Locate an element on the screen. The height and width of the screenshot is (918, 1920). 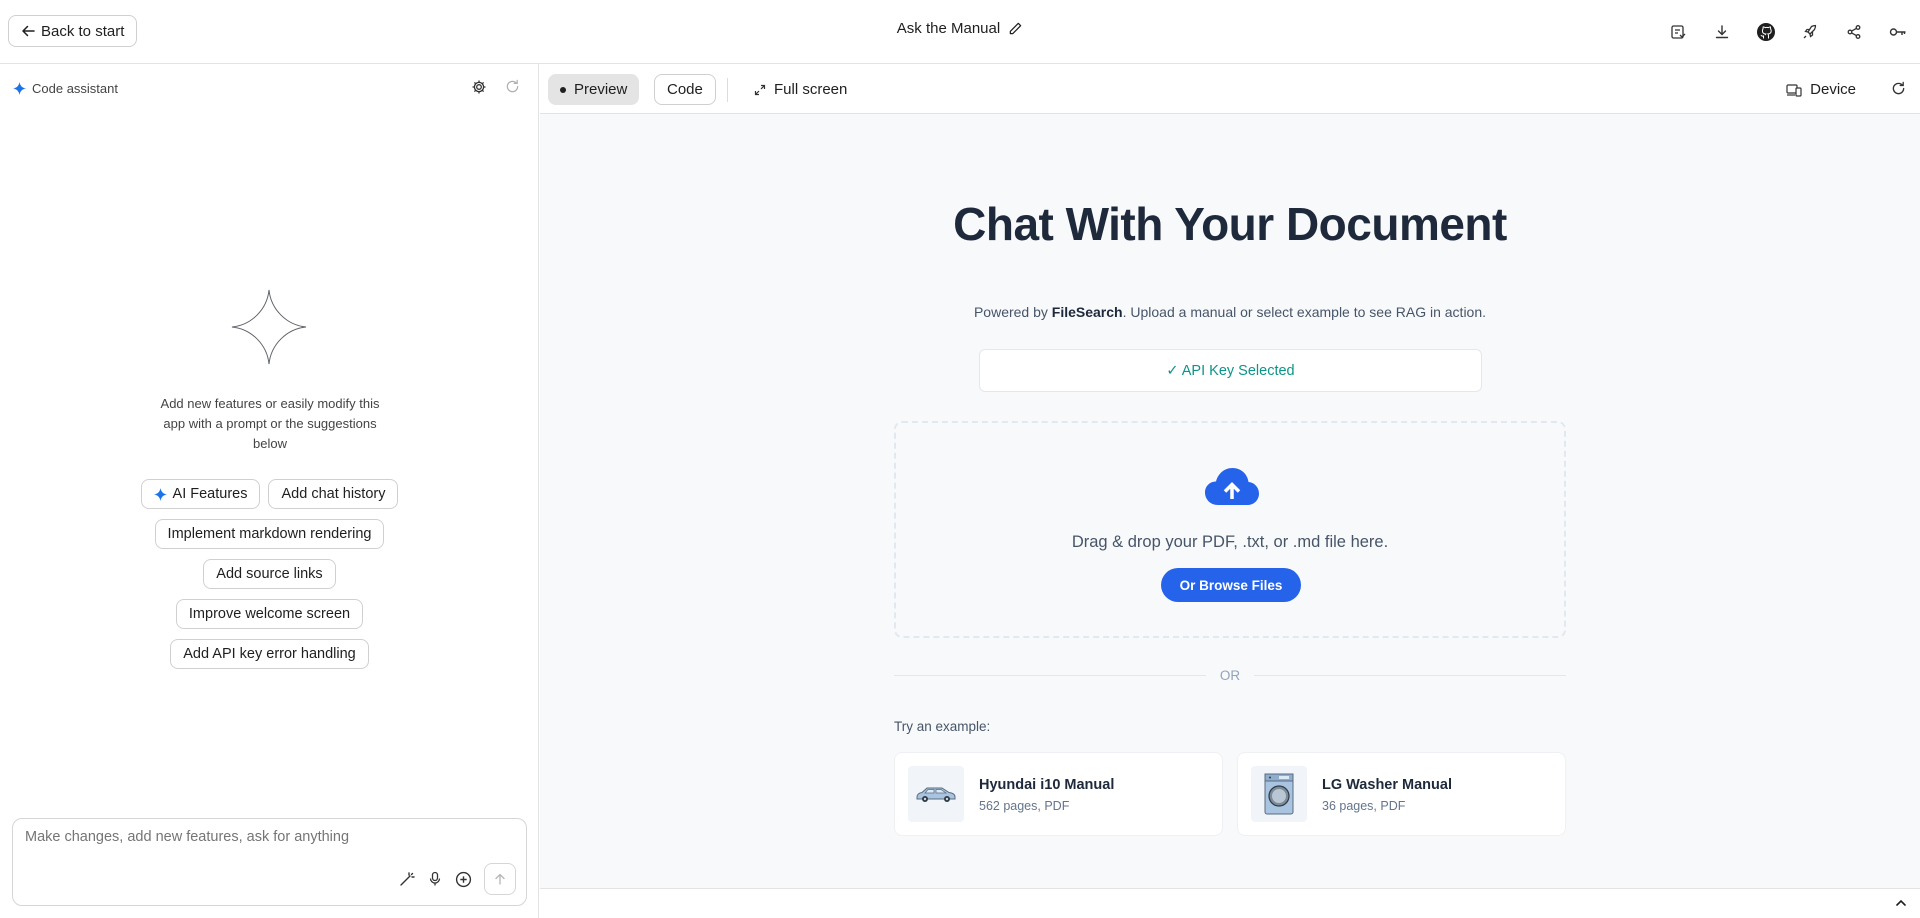
tab-code-label: Code is located at coordinates (685, 89).